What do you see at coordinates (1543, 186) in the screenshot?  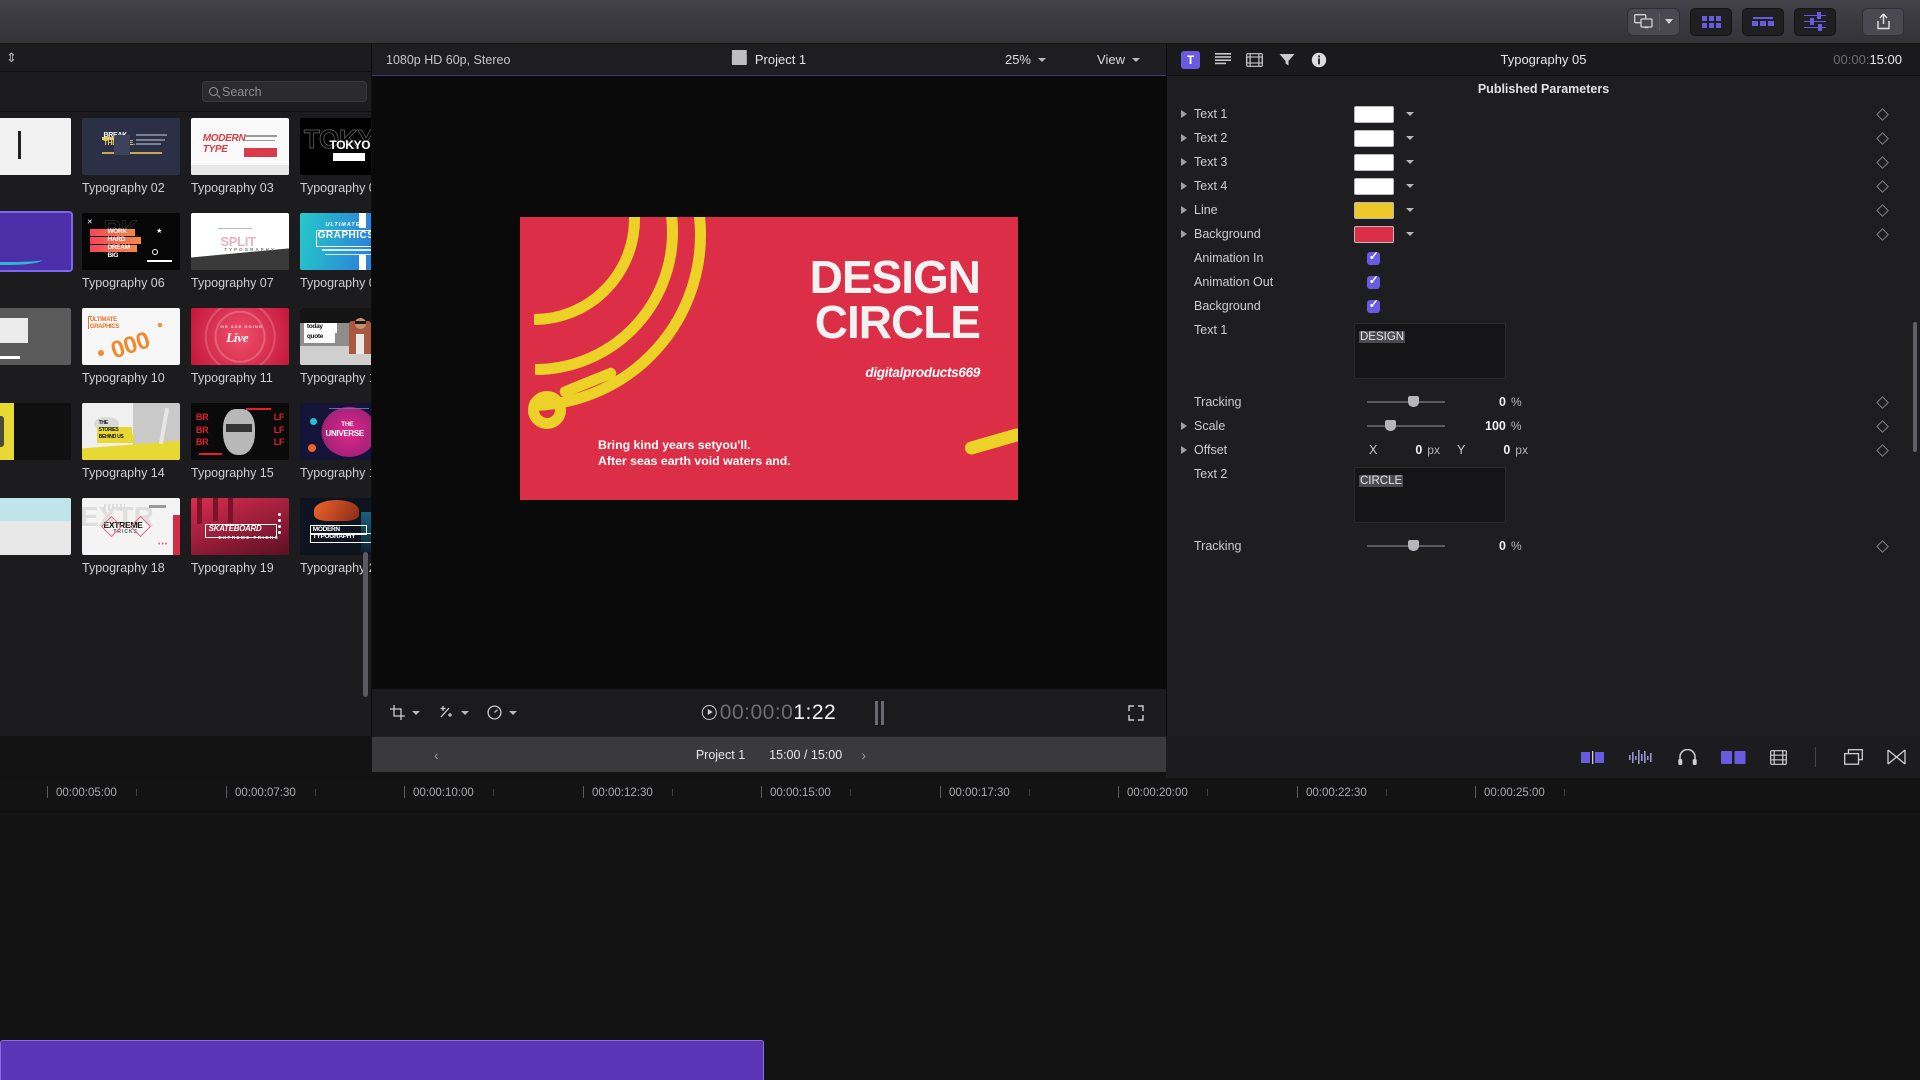 I see `param-row-text-4: Text 4` at bounding box center [1543, 186].